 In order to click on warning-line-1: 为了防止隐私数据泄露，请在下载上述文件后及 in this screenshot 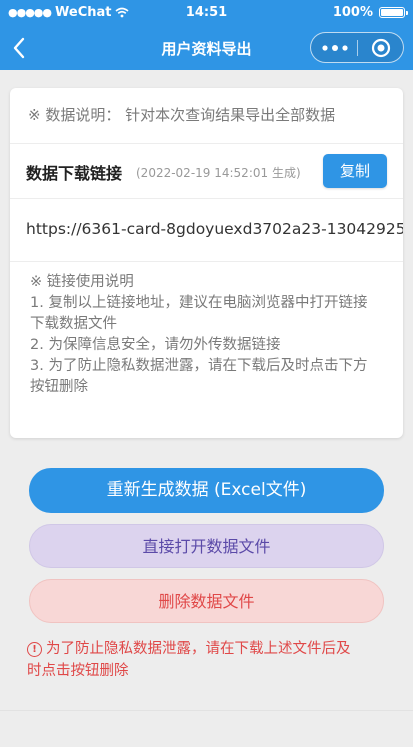, I will do `click(198, 649)`.